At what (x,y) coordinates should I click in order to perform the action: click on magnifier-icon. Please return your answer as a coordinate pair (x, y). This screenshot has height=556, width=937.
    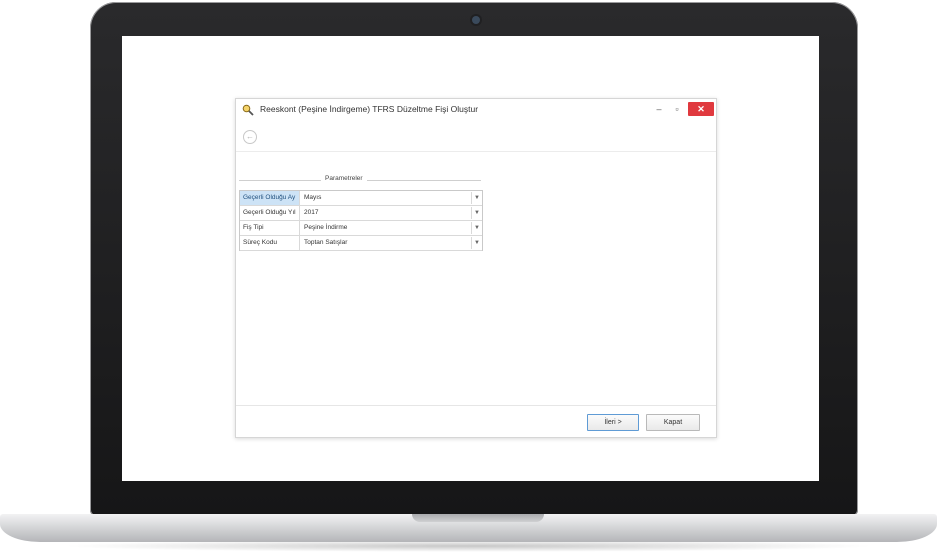
    Looking at the image, I should click on (248, 110).